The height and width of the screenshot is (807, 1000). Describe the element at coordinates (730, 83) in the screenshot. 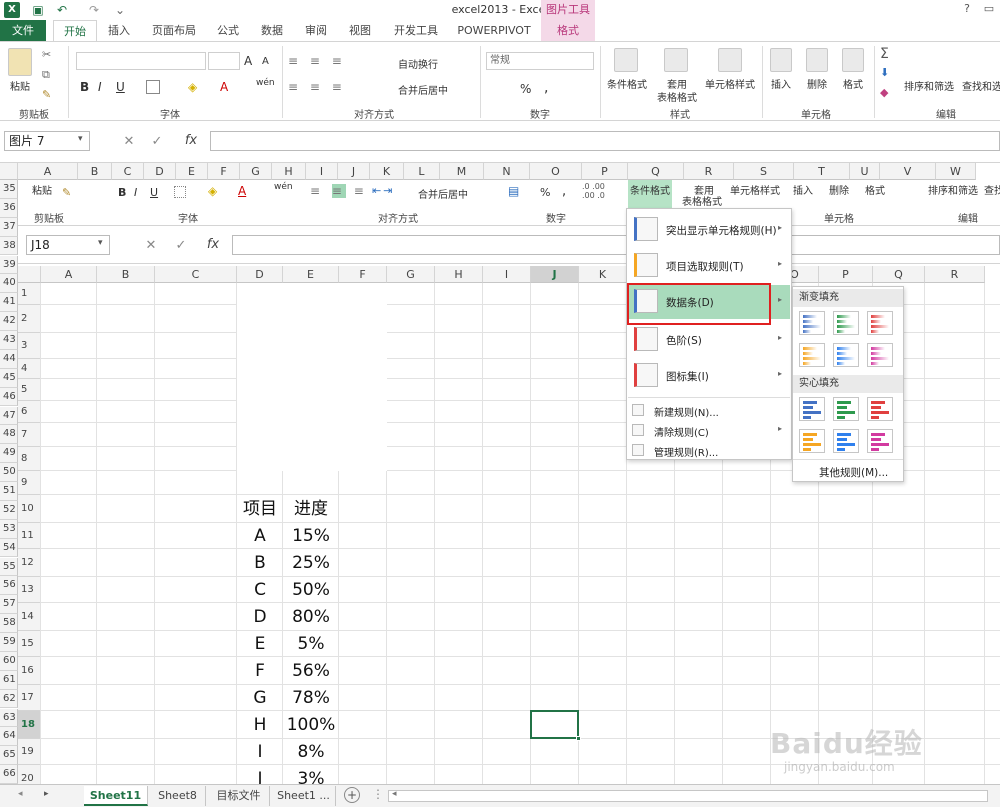

I see `cell-styles-button: 单元格样式` at that location.